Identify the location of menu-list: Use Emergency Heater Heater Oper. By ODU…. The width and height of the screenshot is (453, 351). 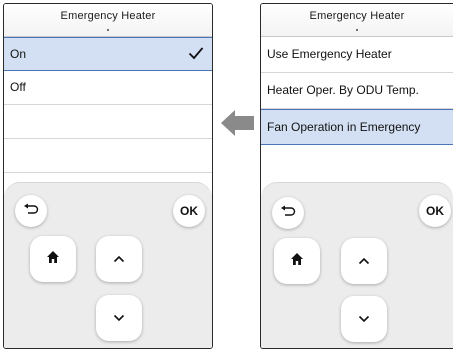
(357, 91).